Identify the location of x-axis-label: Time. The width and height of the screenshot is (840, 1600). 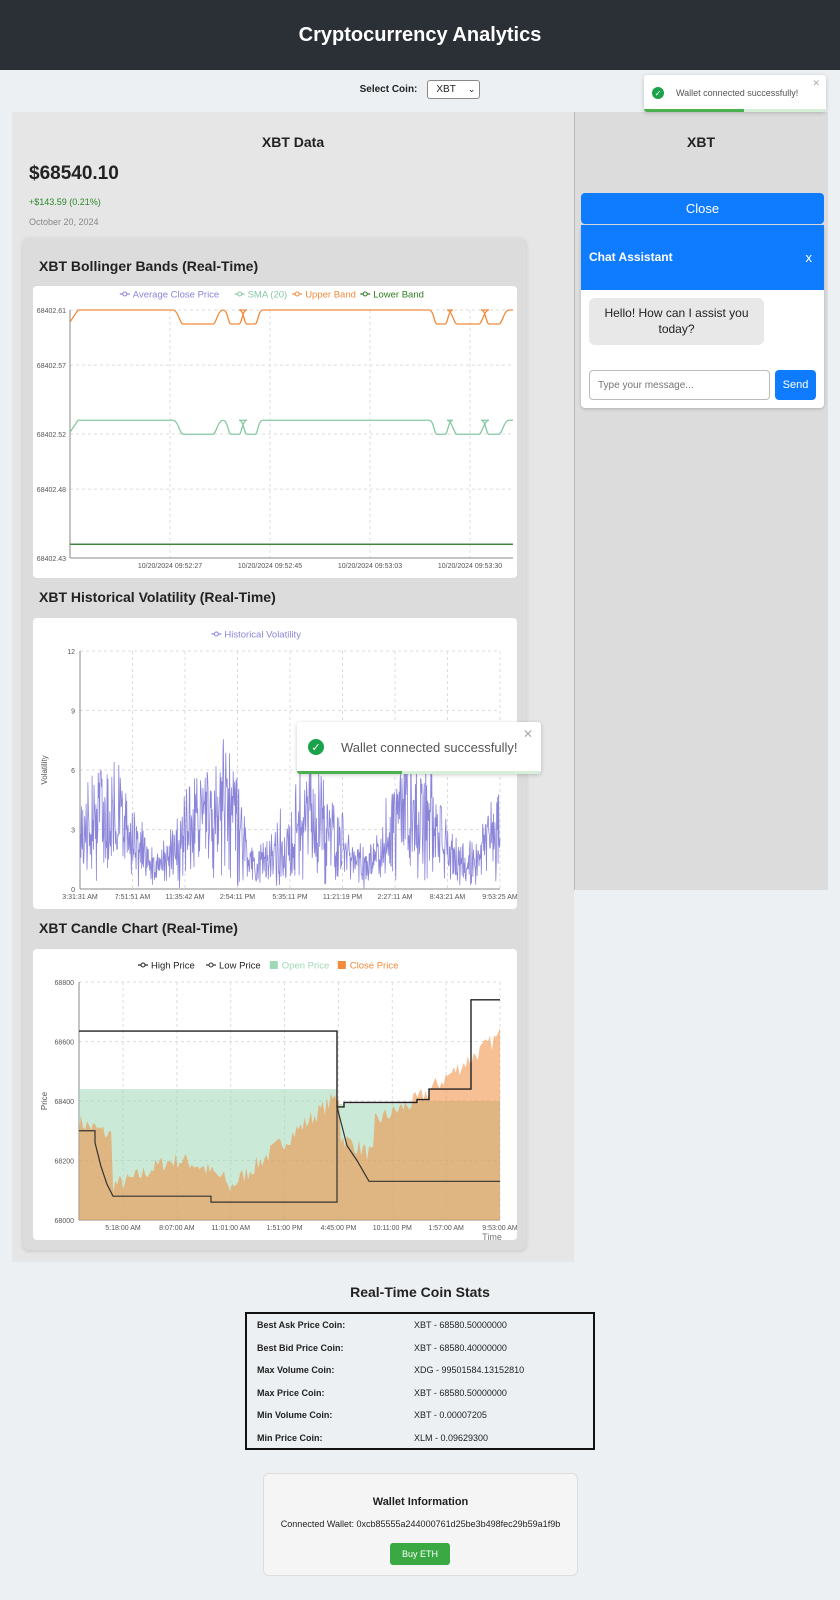
(492, 1236).